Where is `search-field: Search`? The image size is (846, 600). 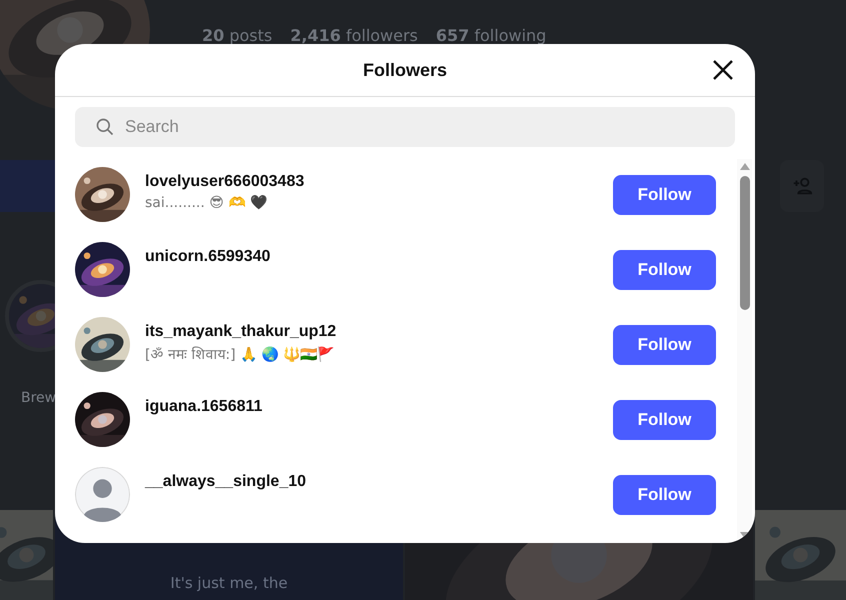
search-field: Search is located at coordinates (405, 127).